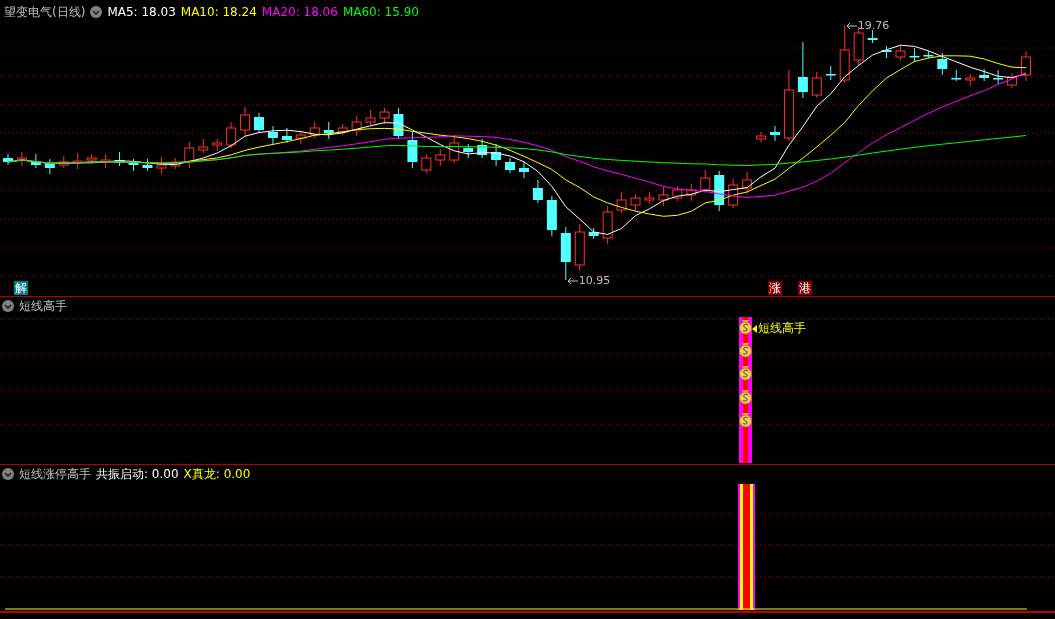 This screenshot has width=1055, height=619. I want to click on price-label: 19.76, so click(873, 25).